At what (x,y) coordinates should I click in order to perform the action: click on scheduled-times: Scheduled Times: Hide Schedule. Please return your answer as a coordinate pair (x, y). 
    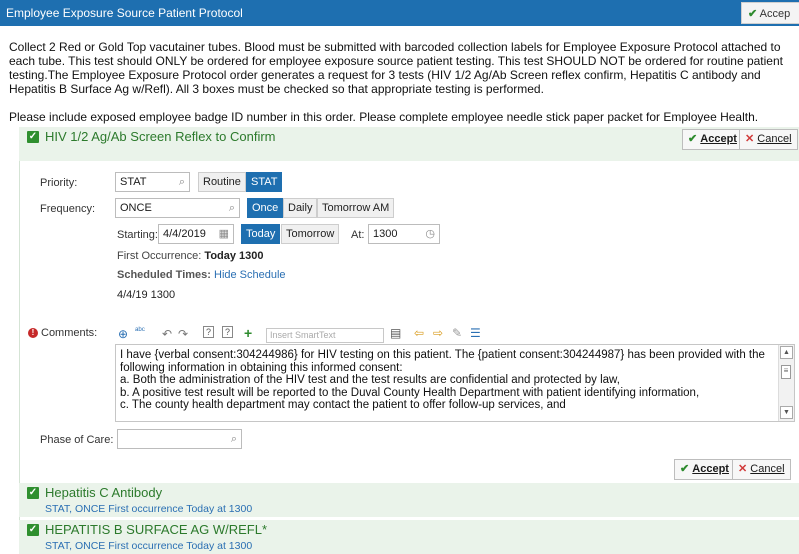
    Looking at the image, I should click on (201, 275).